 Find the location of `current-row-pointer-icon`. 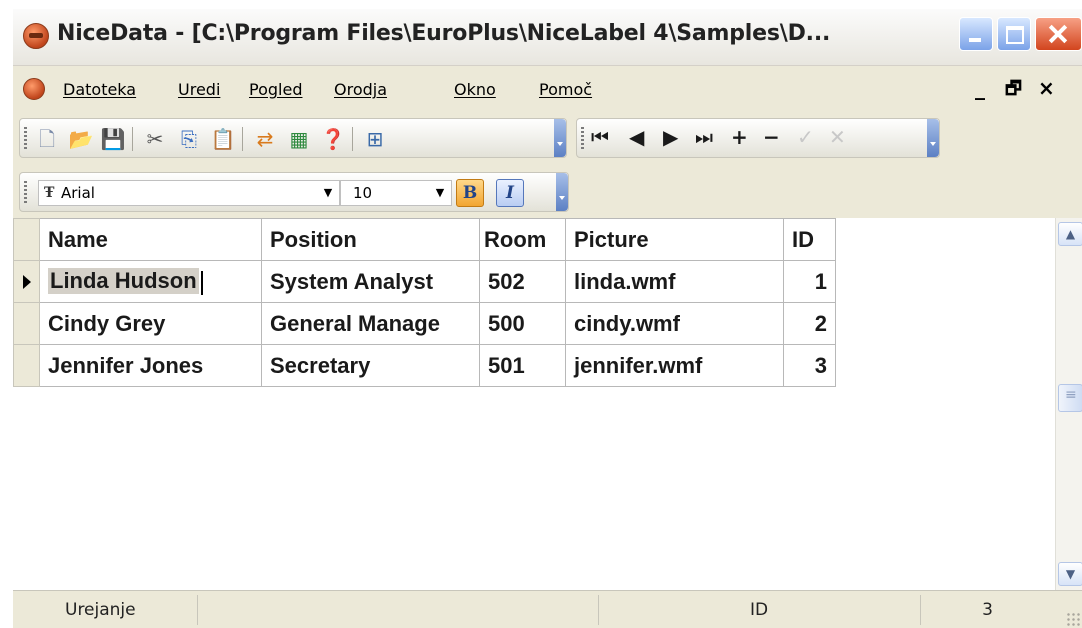

current-row-pointer-icon is located at coordinates (27, 281).